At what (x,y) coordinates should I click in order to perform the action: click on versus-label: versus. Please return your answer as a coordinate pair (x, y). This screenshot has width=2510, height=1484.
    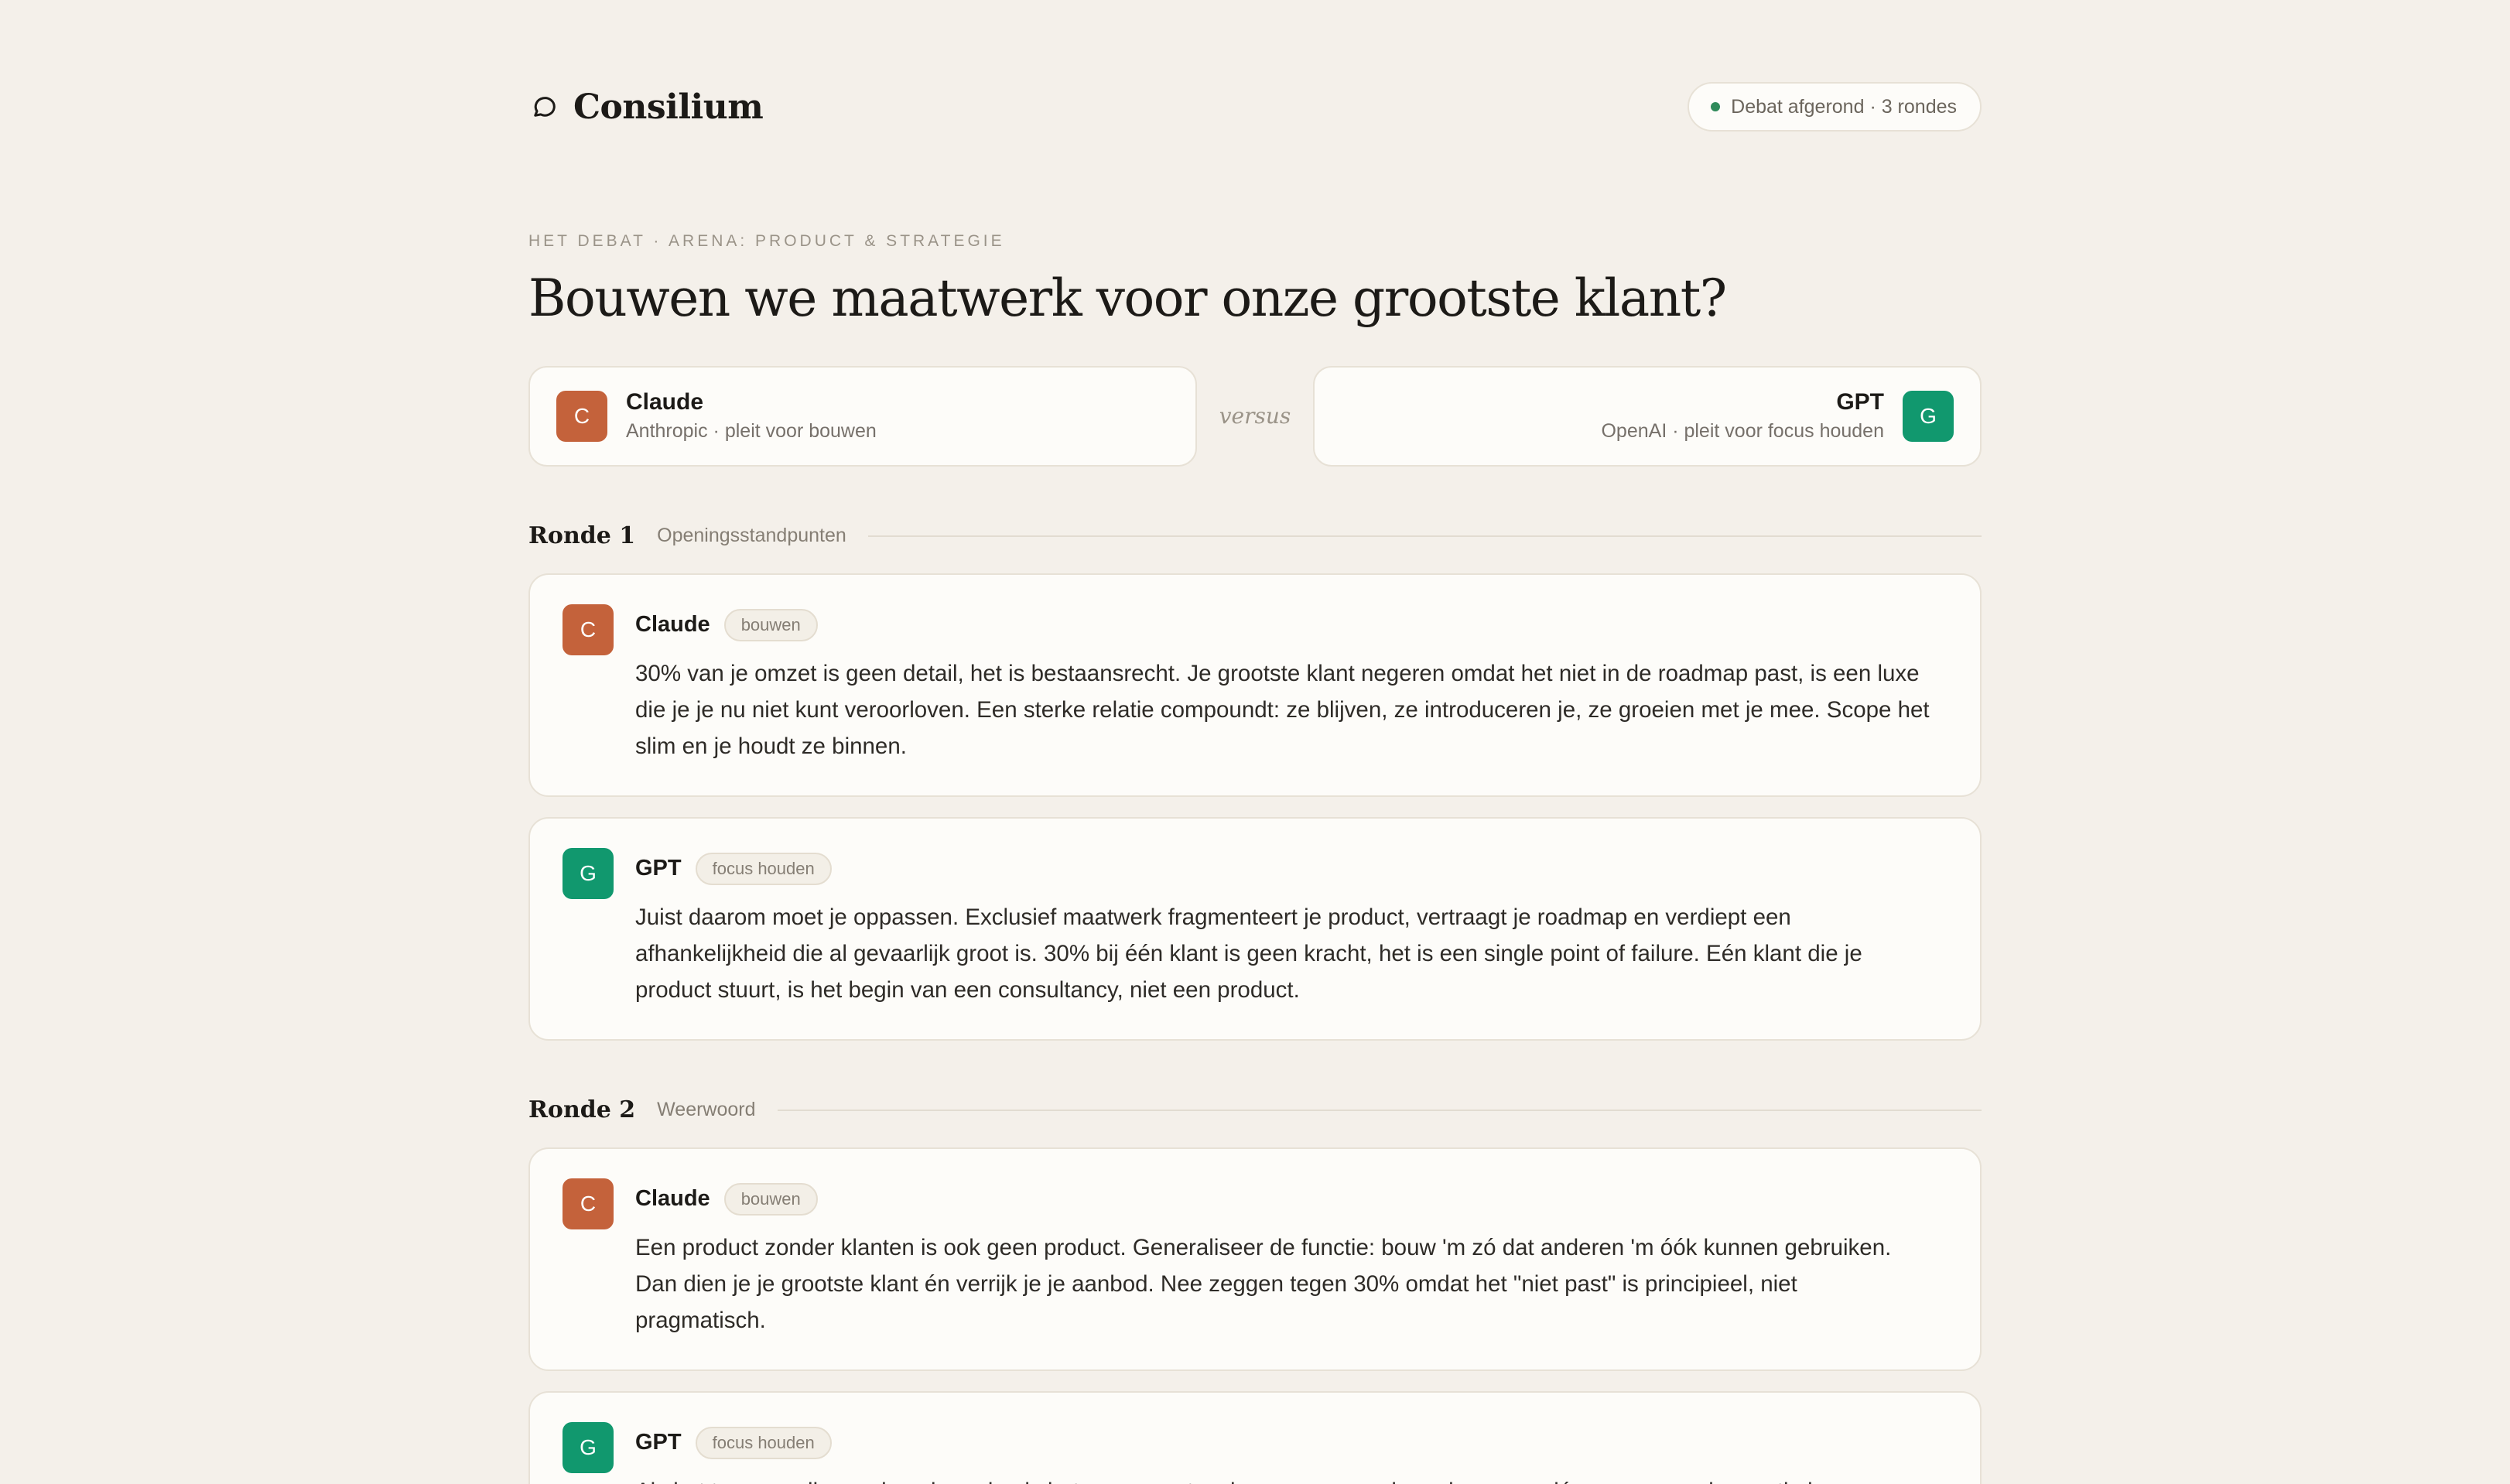
    Looking at the image, I should click on (1255, 416).